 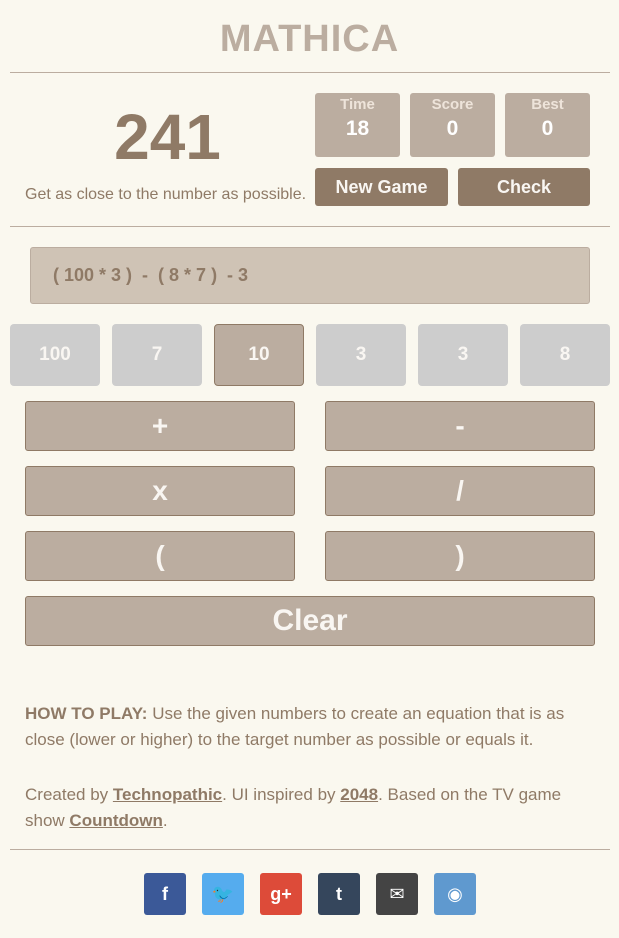 What do you see at coordinates (55, 355) in the screenshot?
I see `number-tile: 100` at bounding box center [55, 355].